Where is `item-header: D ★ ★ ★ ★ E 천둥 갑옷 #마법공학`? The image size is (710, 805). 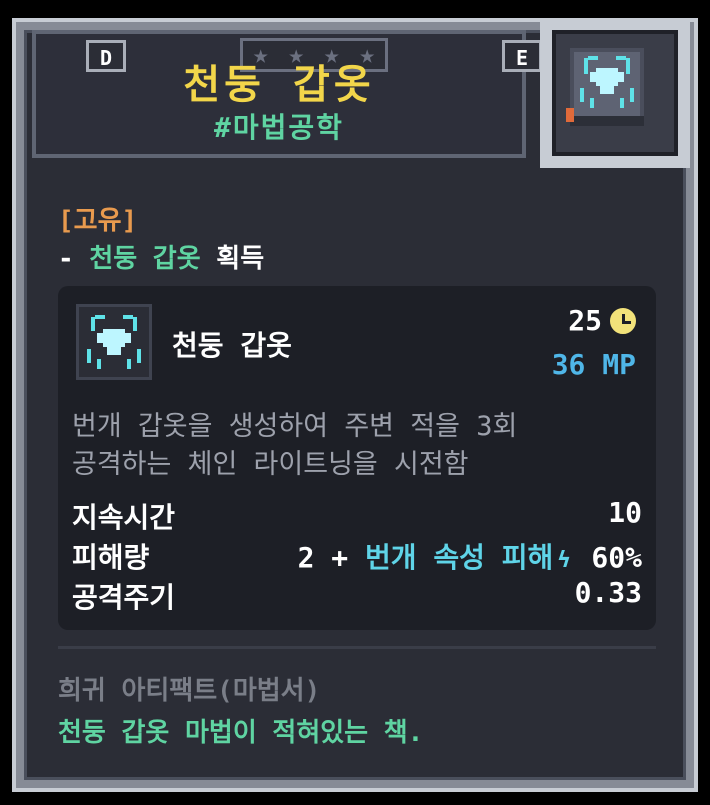 item-header: D ★ ★ ★ ★ E 천둥 갑옷 #마법공학 is located at coordinates (287, 94).